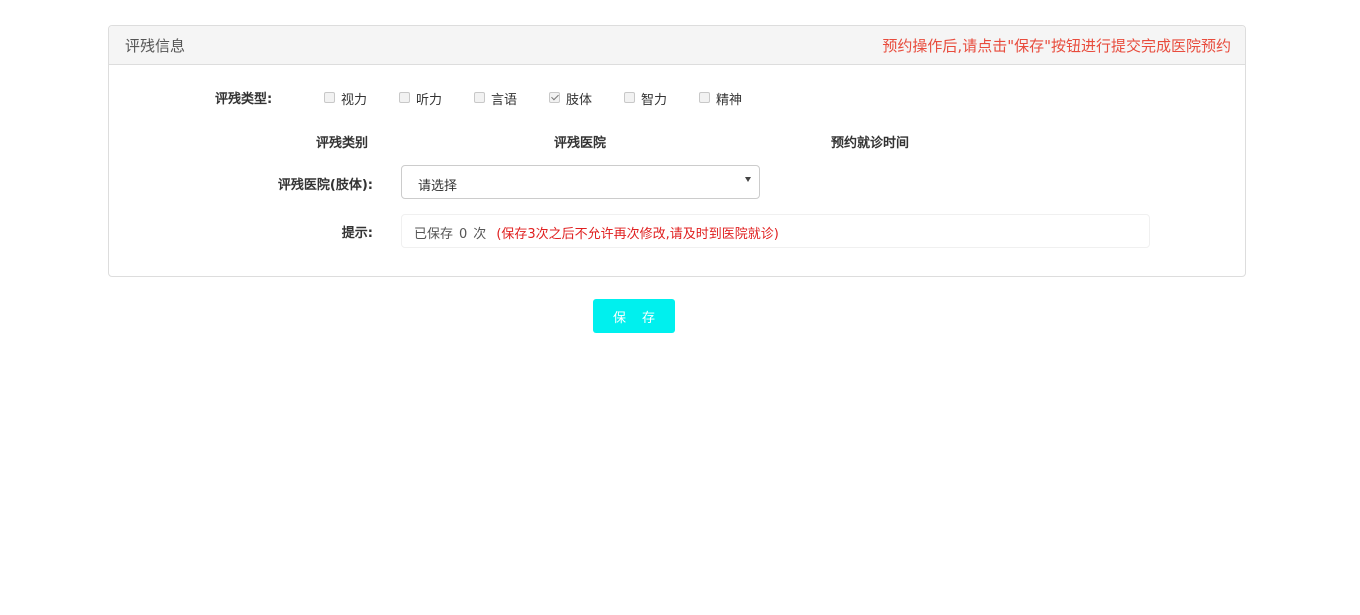 Image resolution: width=1360 pixels, height=615 pixels. I want to click on type-option-hearing: 听力, so click(420, 98).